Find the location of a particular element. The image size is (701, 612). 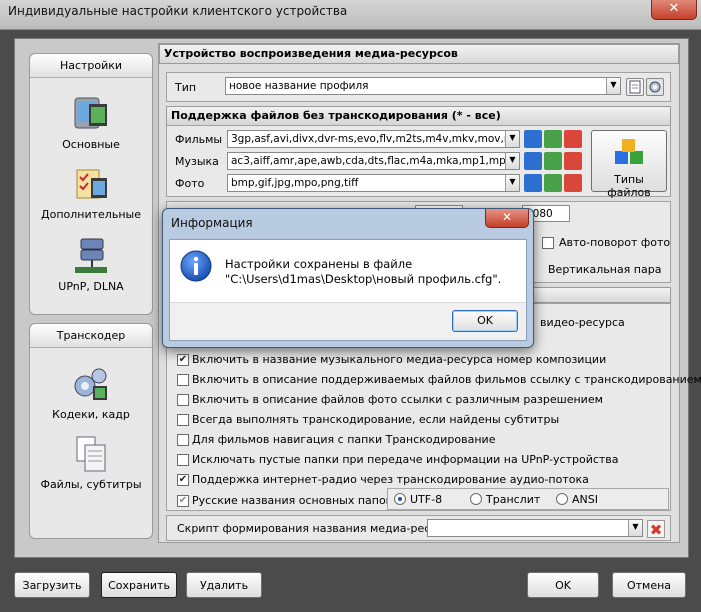

vertical-pair-label: Вертикальная пара is located at coordinates (605, 269).